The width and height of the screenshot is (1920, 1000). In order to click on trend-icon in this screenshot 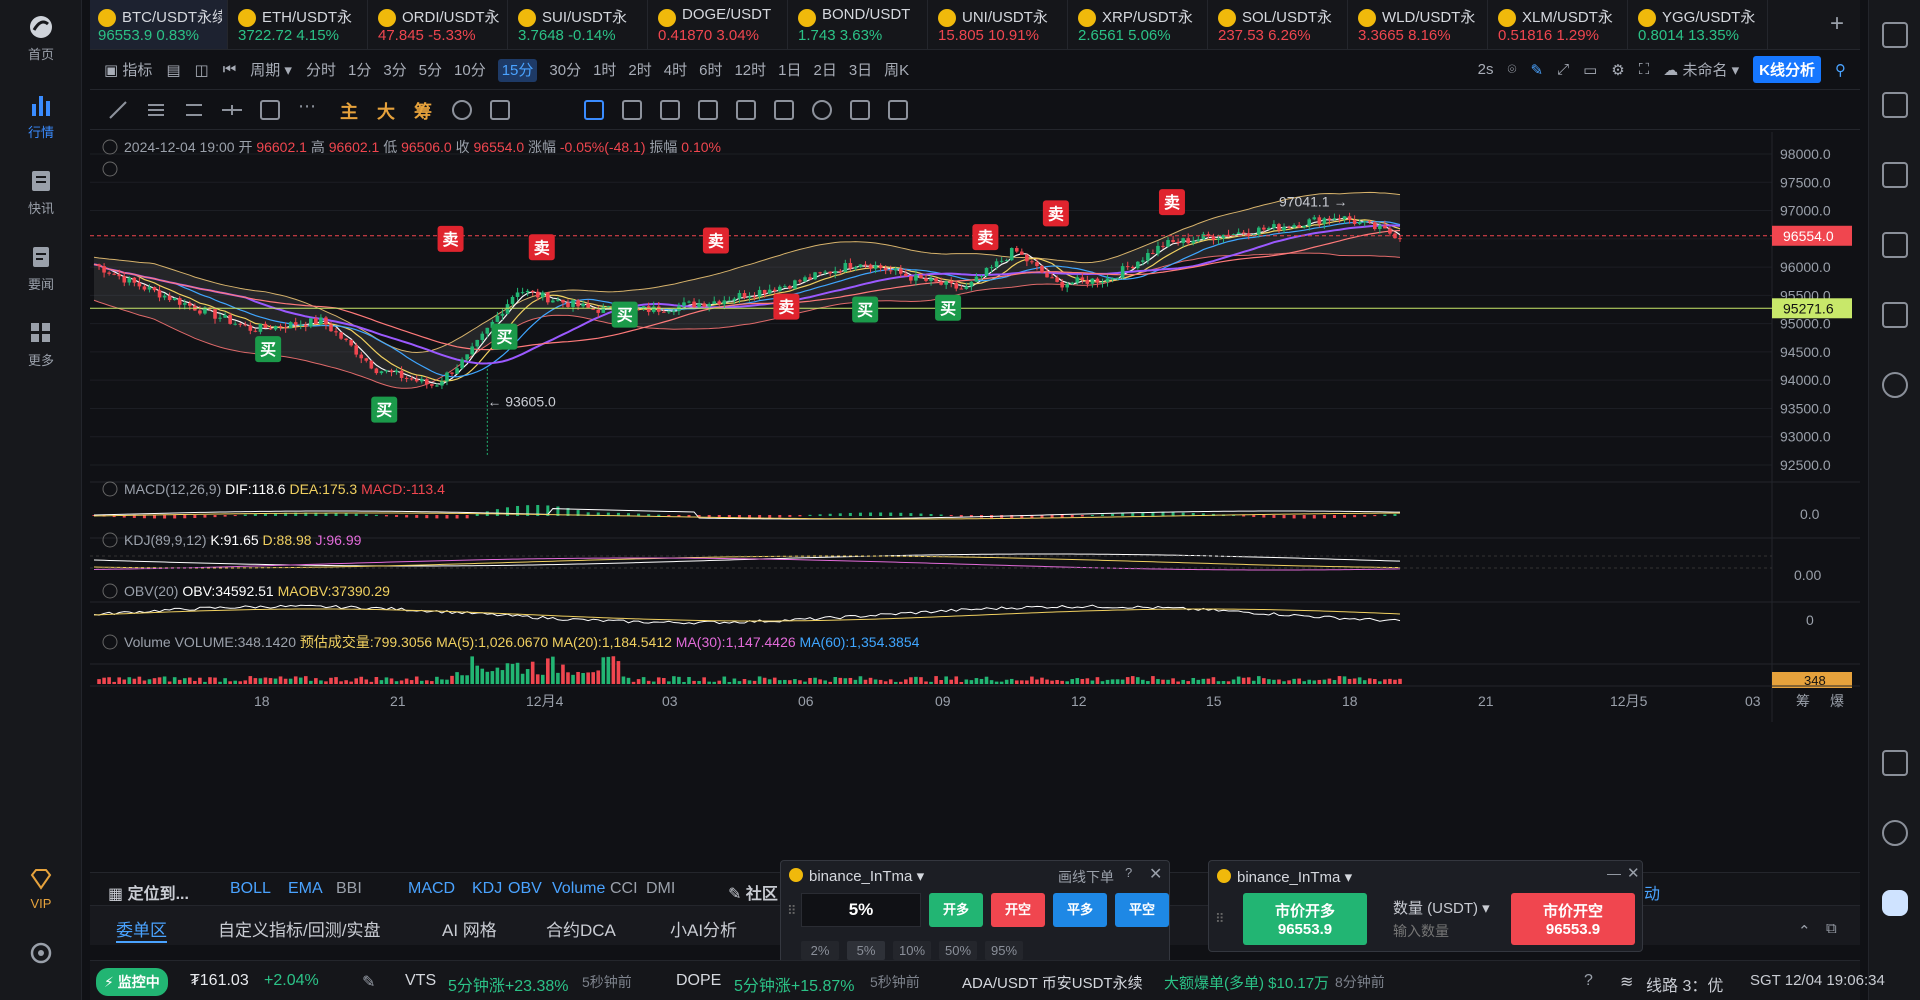, I will do `click(1895, 245)`.